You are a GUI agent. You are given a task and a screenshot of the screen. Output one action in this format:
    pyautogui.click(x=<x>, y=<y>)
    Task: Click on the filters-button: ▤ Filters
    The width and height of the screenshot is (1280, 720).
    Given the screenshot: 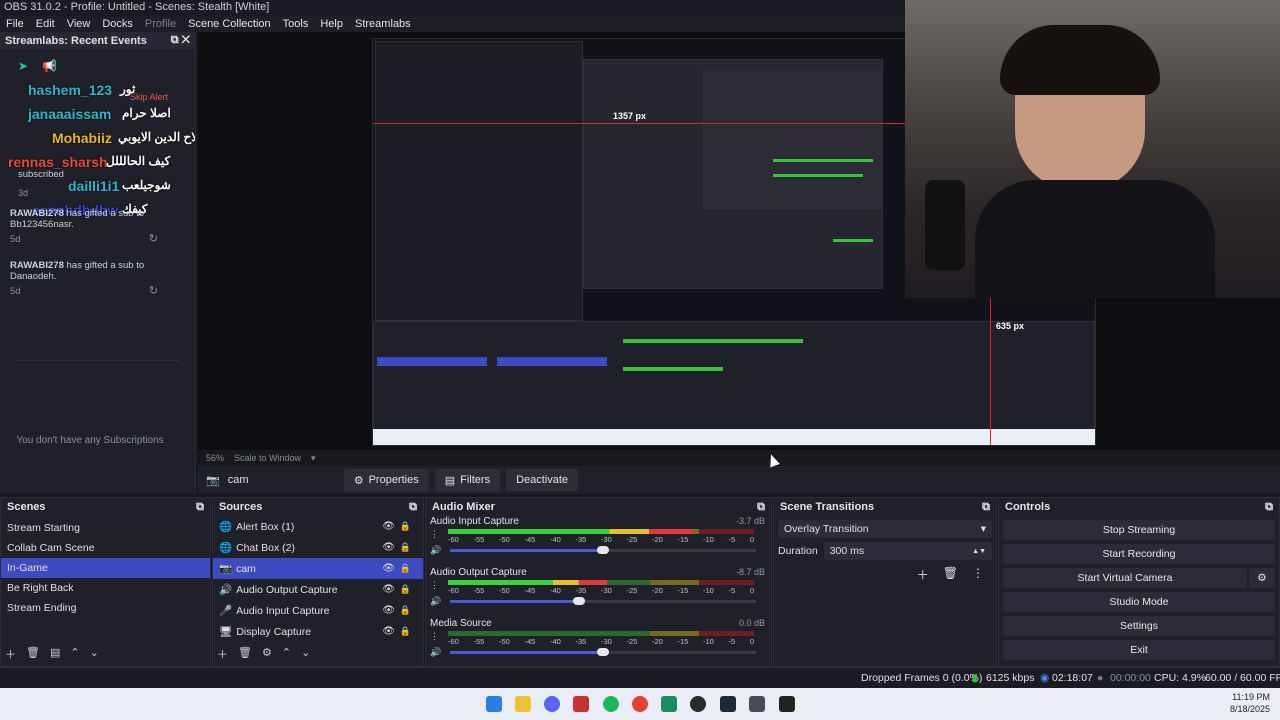 What is the action you would take?
    pyautogui.click(x=467, y=480)
    